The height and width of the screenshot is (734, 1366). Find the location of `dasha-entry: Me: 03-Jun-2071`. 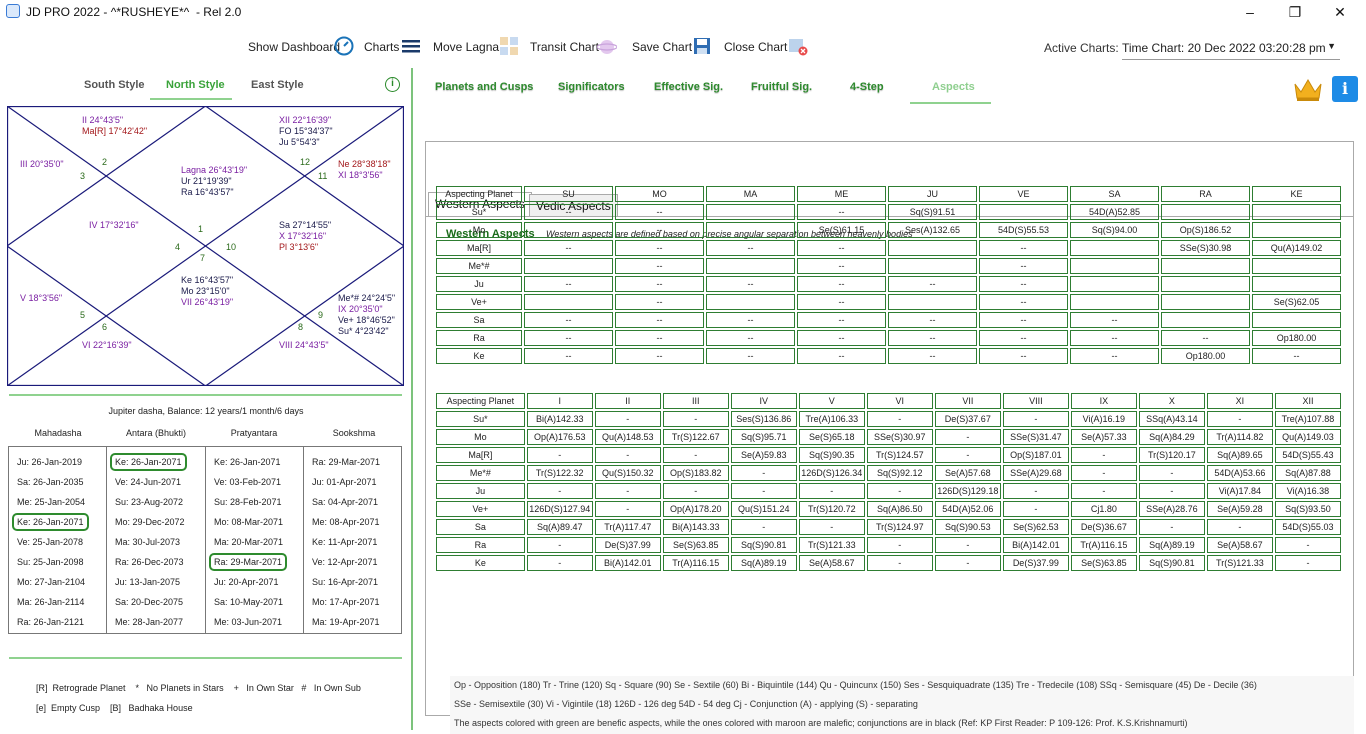

dasha-entry: Me: 03-Jun-2071 is located at coordinates (248, 622).